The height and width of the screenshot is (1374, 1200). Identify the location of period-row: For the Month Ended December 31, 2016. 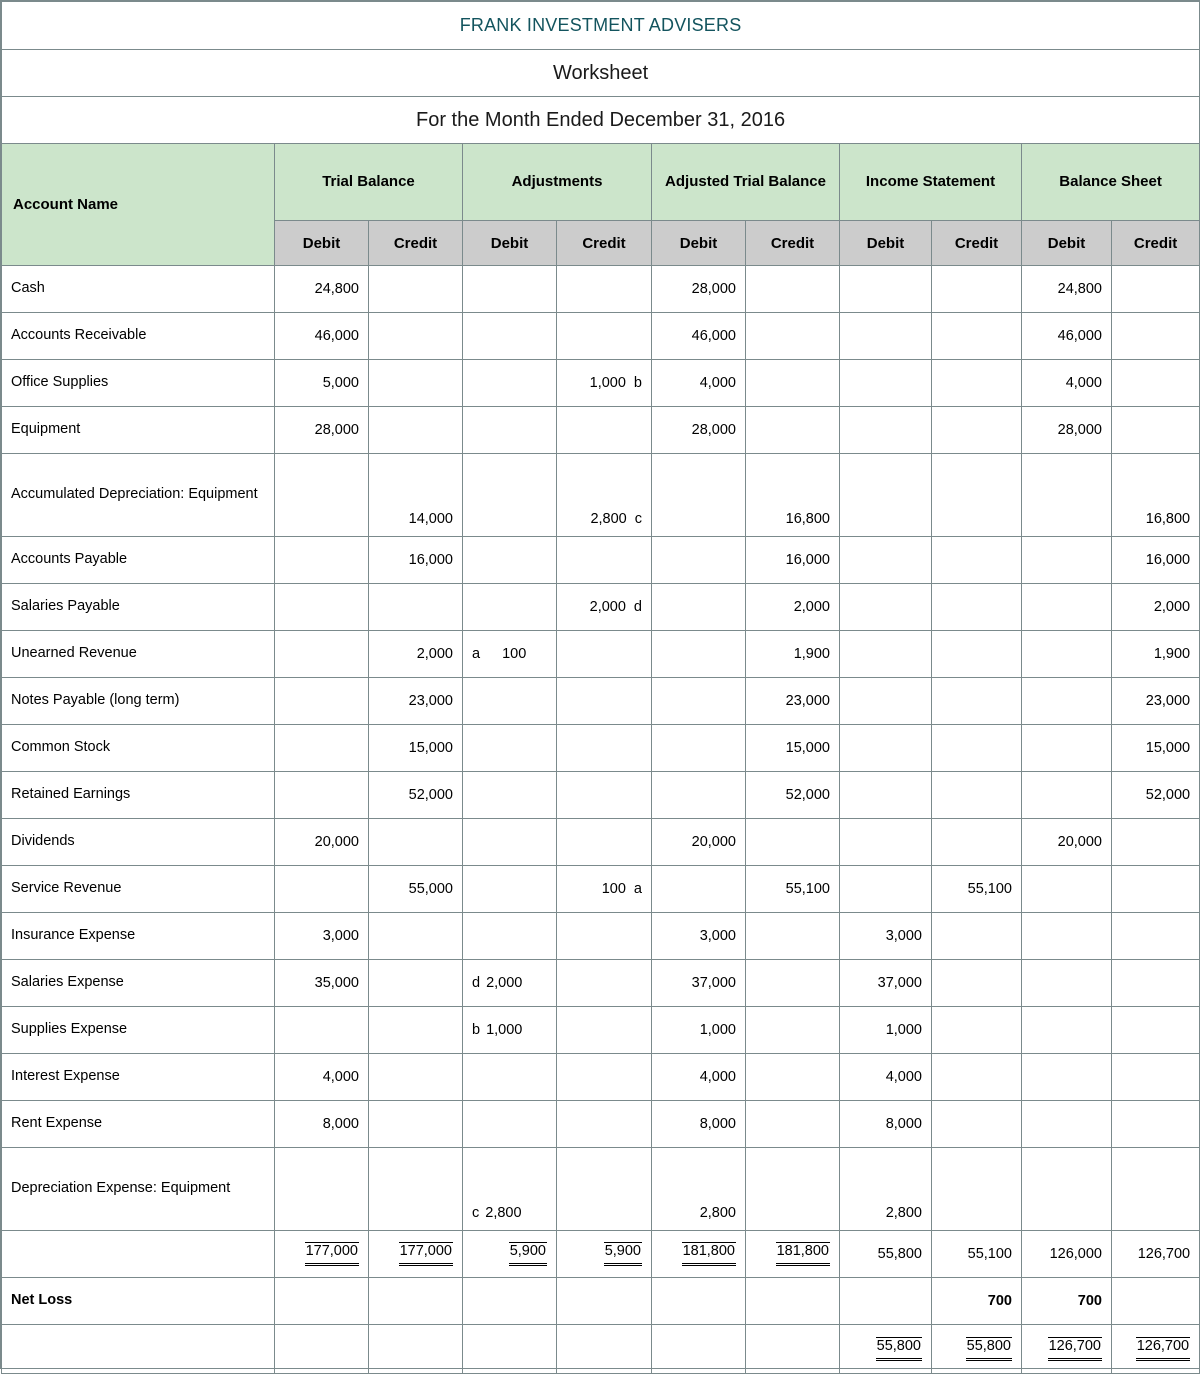
(600, 120).